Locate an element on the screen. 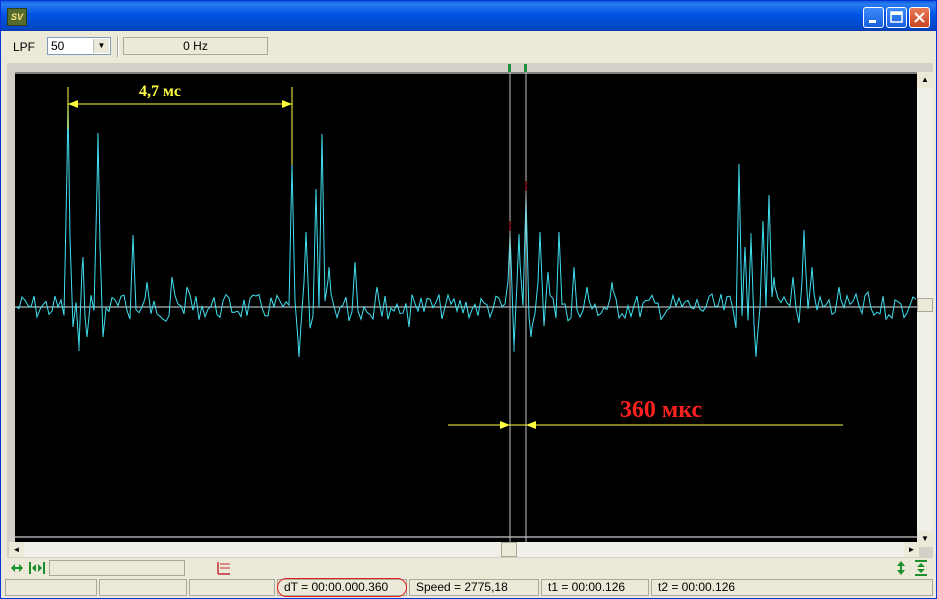 The width and height of the screenshot is (937, 599). minimize-button is located at coordinates (873, 17).